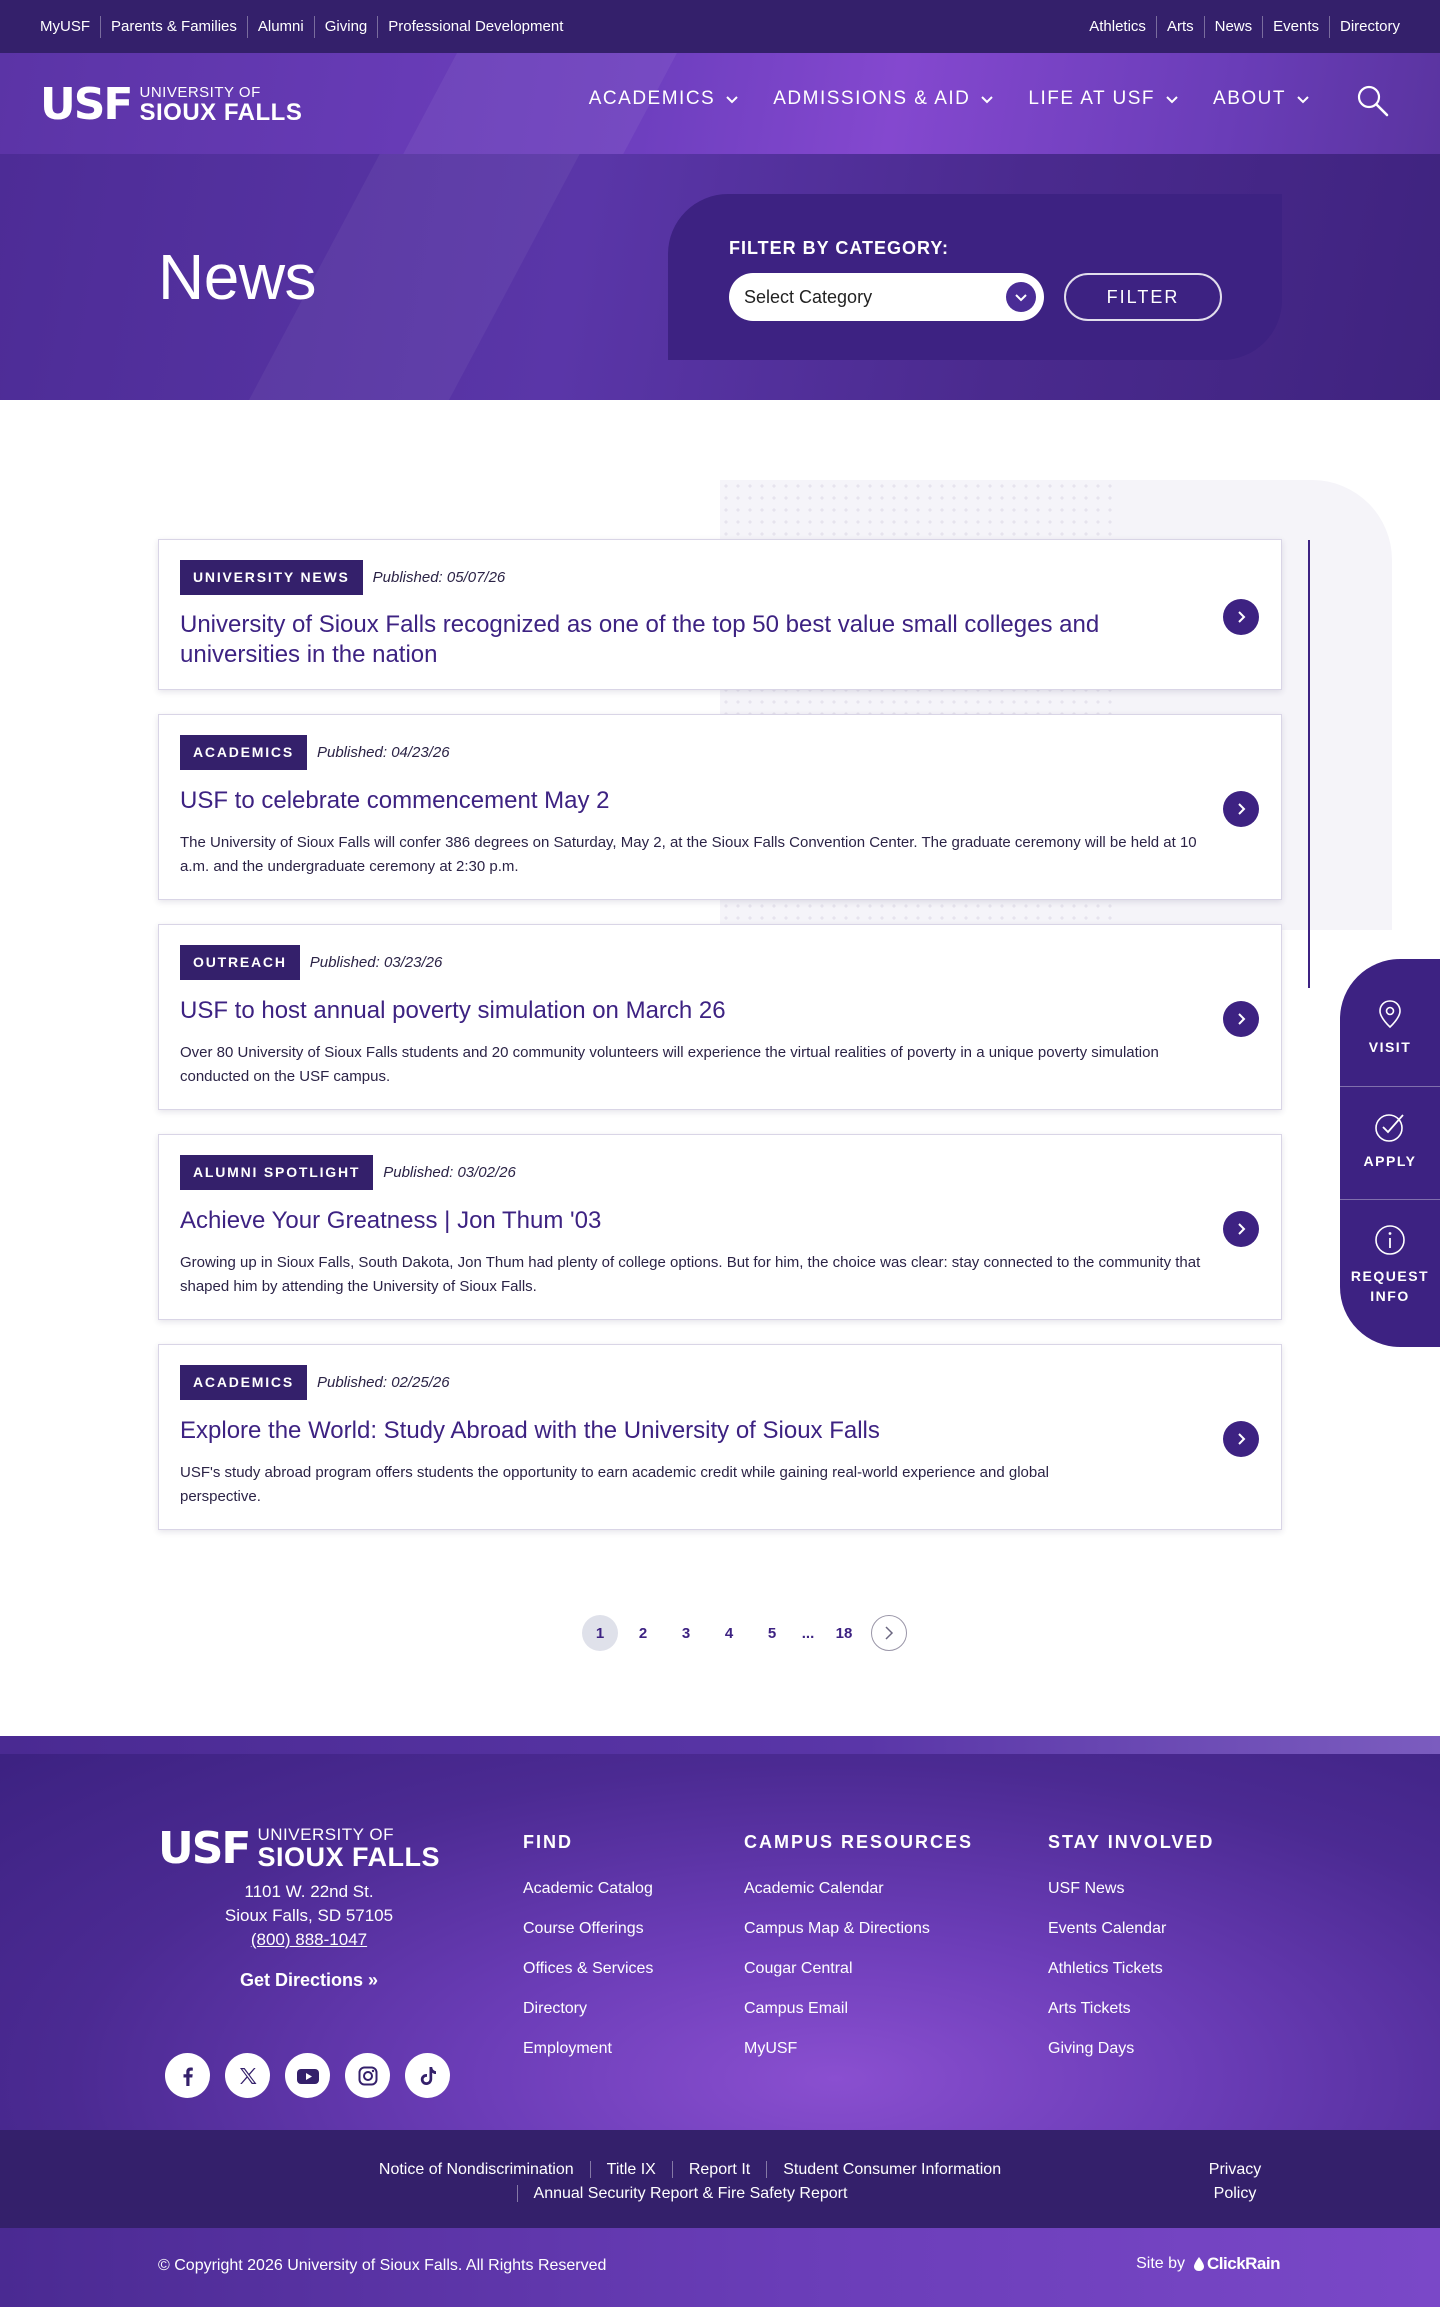  What do you see at coordinates (475, 26) in the screenshot?
I see `utility-link-professional-development: Professional Development` at bounding box center [475, 26].